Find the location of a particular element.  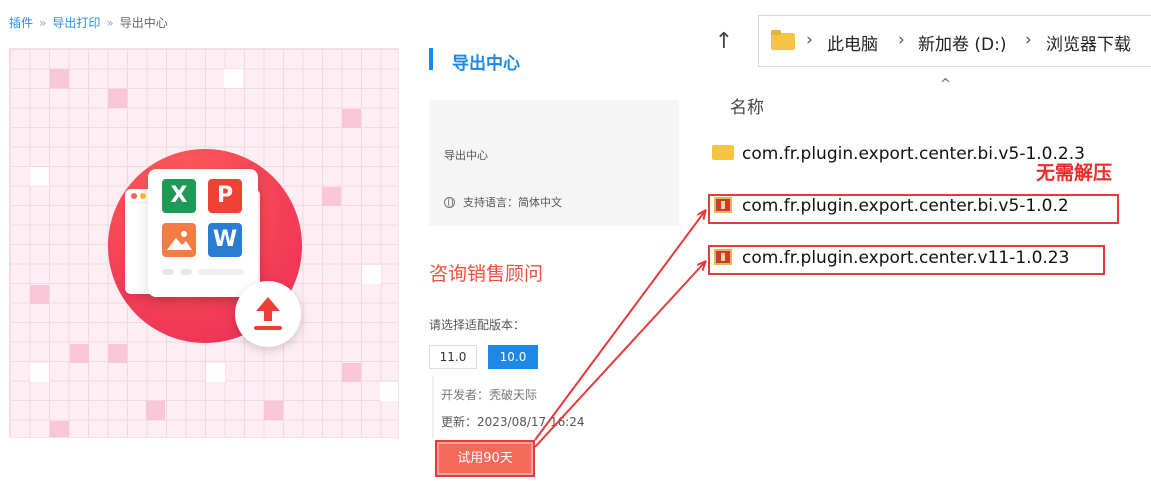

highlight-box-v11 is located at coordinates (906, 260).